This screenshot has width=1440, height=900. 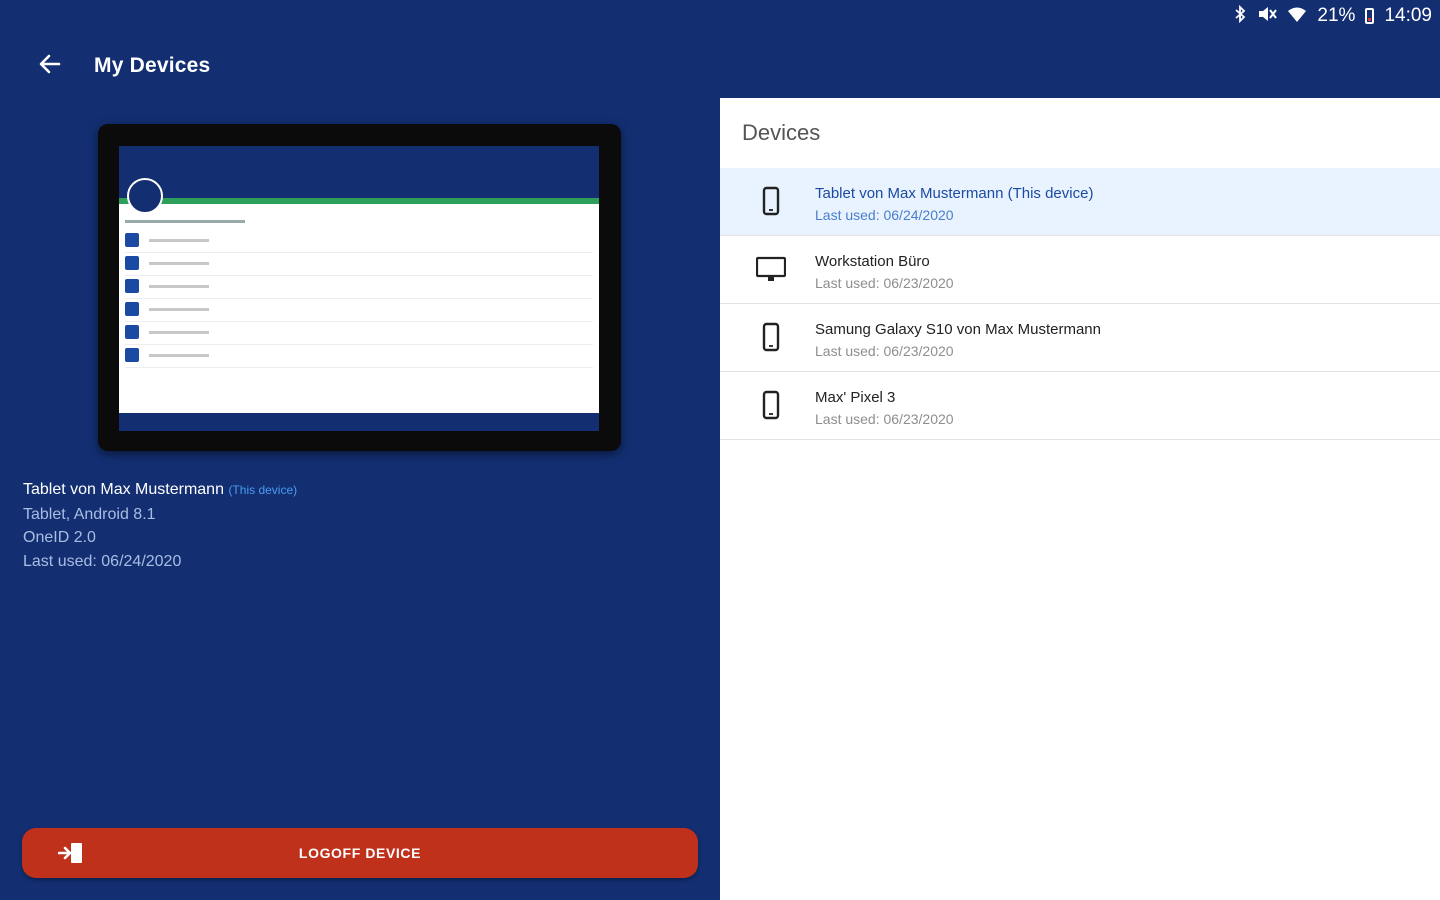 What do you see at coordinates (771, 269) in the screenshot?
I see `monitor-icon` at bounding box center [771, 269].